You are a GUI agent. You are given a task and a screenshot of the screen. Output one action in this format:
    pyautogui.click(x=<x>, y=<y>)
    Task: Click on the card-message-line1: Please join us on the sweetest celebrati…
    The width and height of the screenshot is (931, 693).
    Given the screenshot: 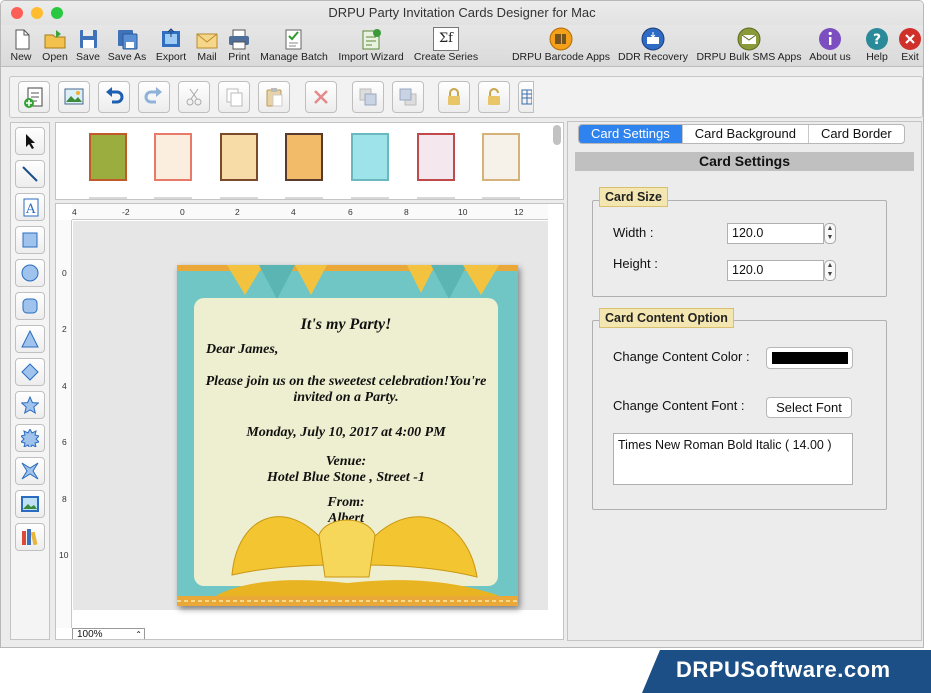 What is the action you would take?
    pyautogui.click(x=346, y=382)
    